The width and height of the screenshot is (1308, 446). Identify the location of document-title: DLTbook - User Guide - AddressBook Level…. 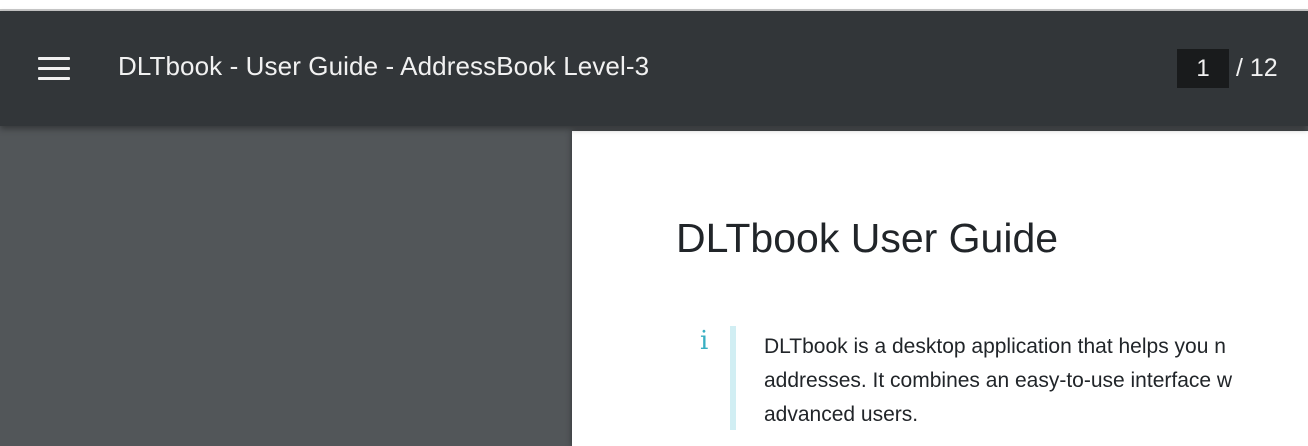
(384, 66).